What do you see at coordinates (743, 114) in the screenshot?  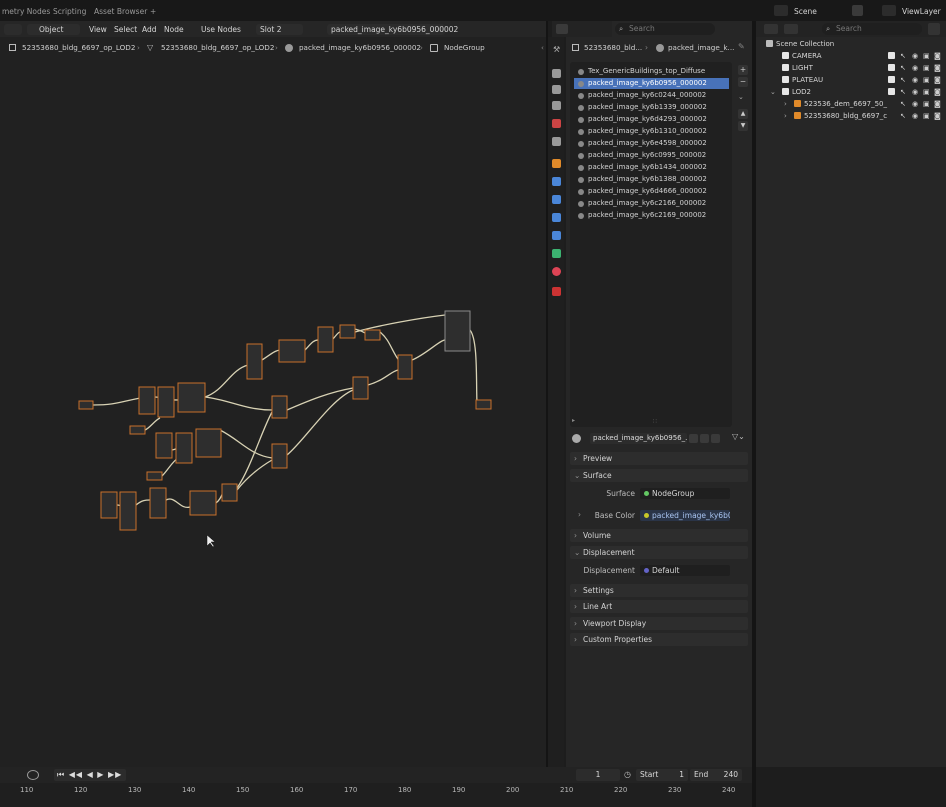 I see `move-slot-up-button: ▲` at bounding box center [743, 114].